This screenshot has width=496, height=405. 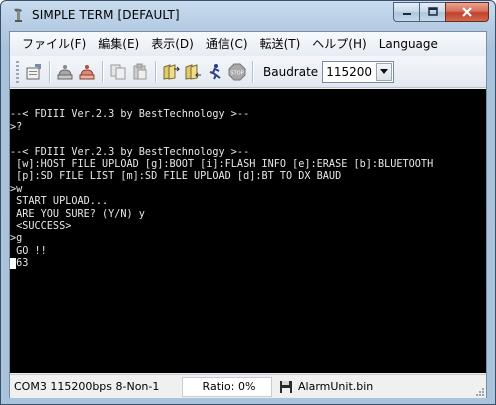 I want to click on menu-file: ファイル(F), so click(x=54, y=44).